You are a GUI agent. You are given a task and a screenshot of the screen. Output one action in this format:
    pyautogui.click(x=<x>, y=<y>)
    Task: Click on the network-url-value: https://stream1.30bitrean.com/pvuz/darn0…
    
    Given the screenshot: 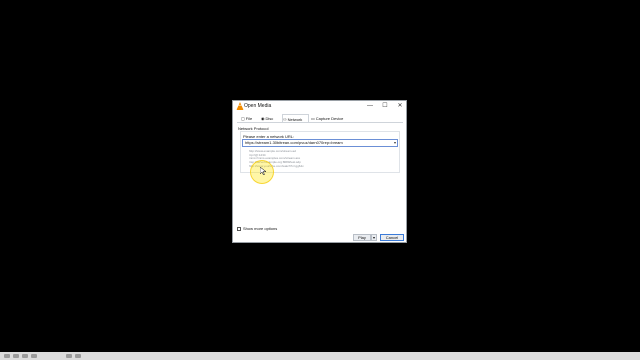 What is the action you would take?
    pyautogui.click(x=294, y=142)
    